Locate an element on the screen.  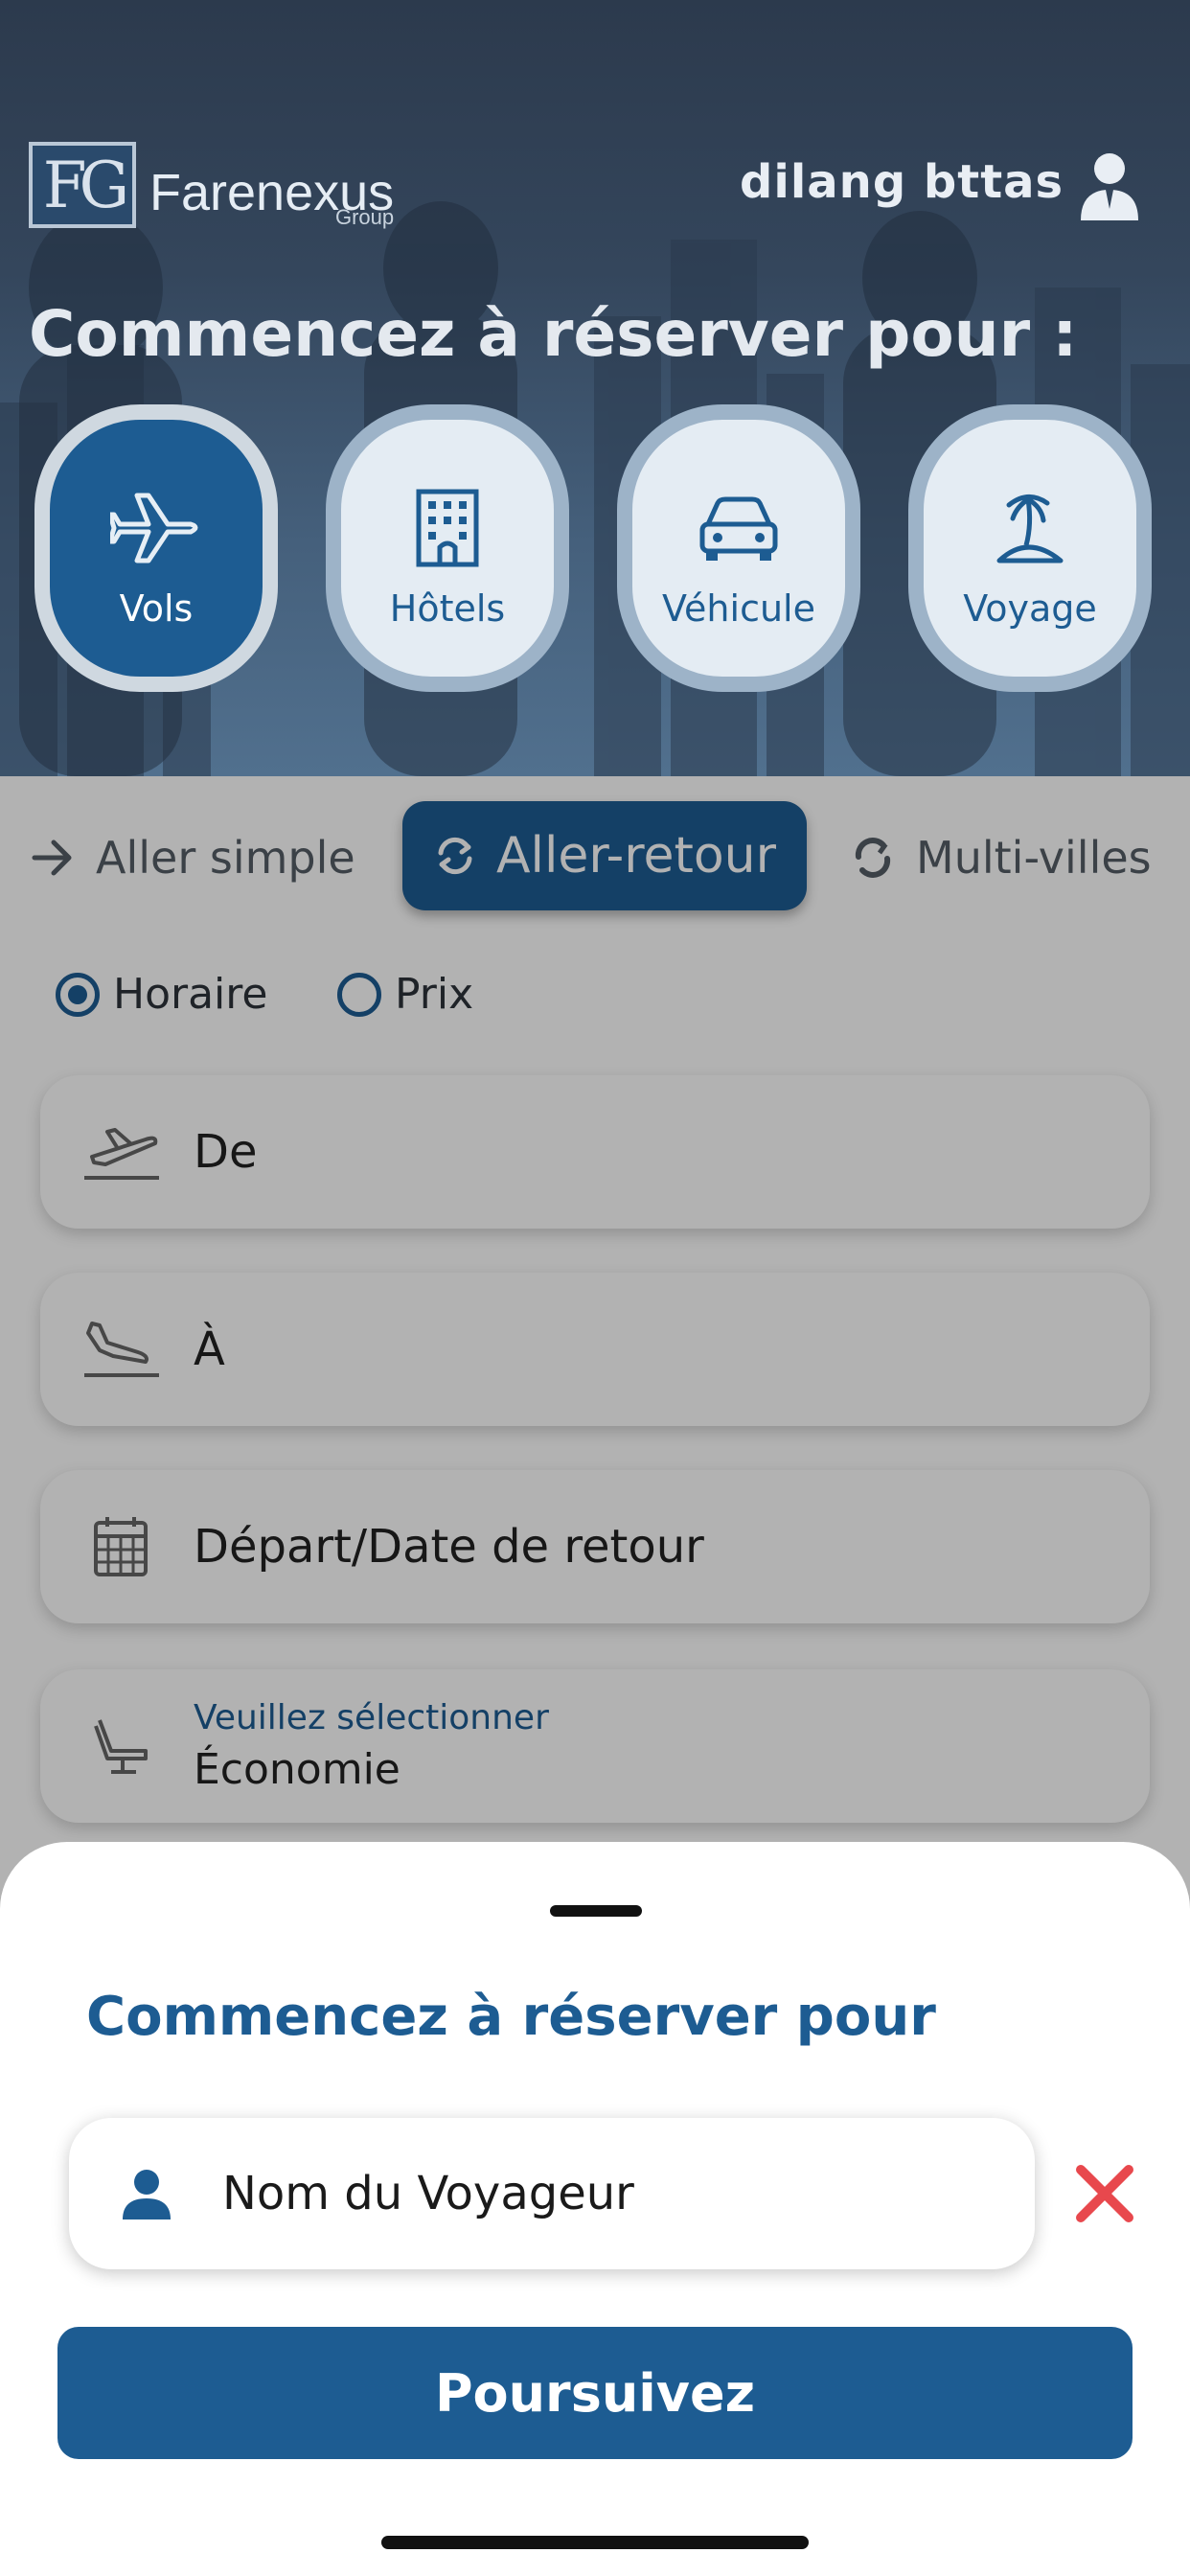
category-label: Vols is located at coordinates (156, 608).